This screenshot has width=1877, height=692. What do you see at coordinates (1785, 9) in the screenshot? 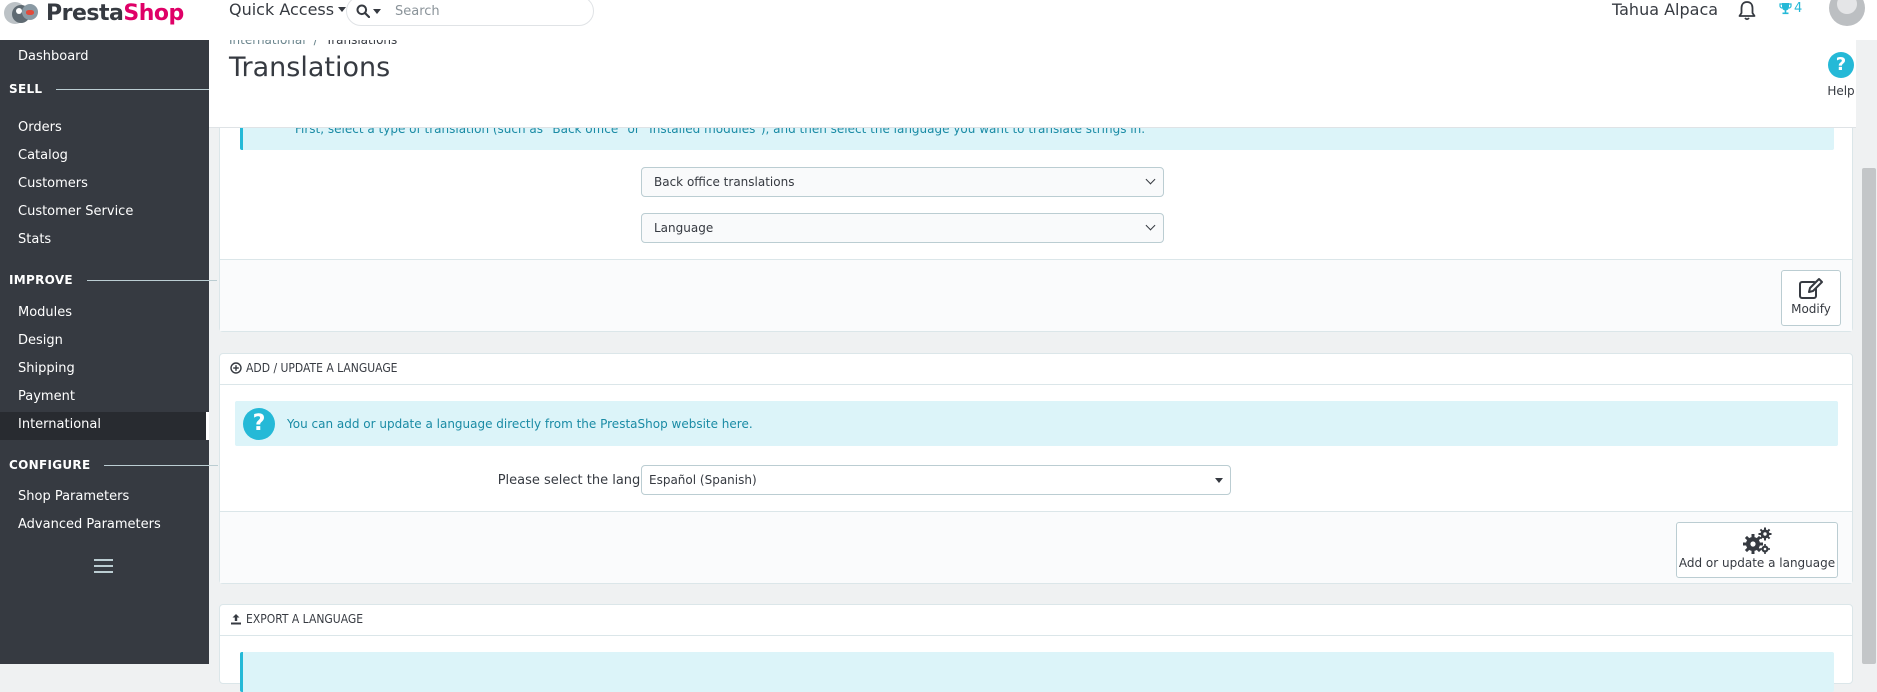
I see `trophy-icon` at bounding box center [1785, 9].